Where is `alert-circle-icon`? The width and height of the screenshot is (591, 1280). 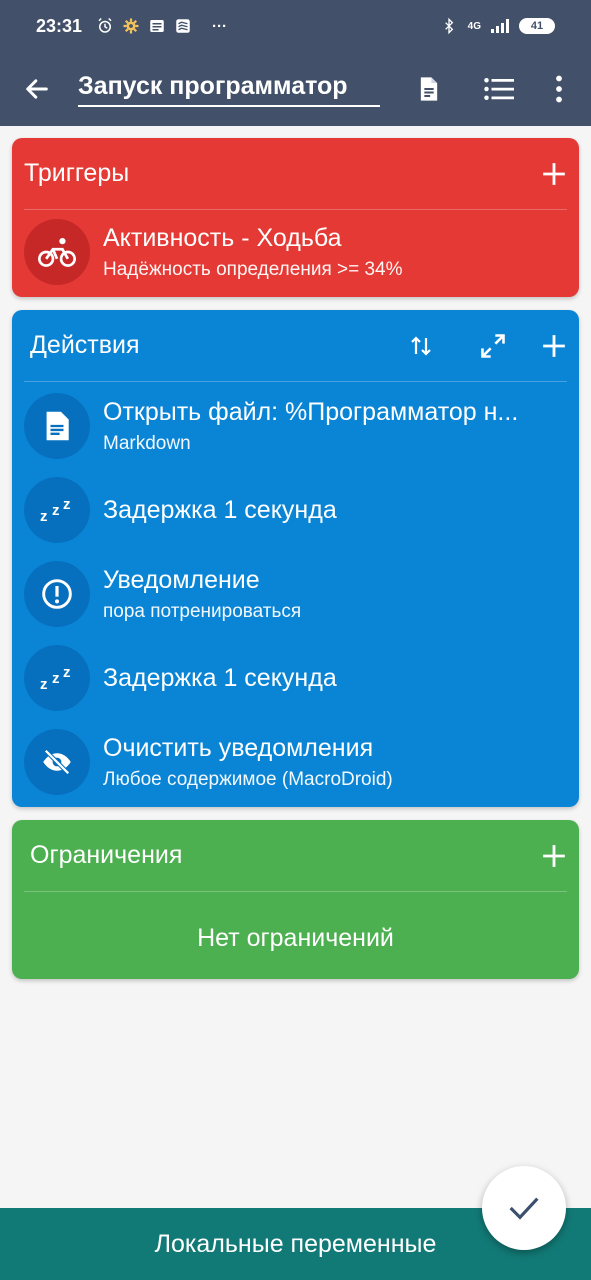
alert-circle-icon is located at coordinates (57, 594).